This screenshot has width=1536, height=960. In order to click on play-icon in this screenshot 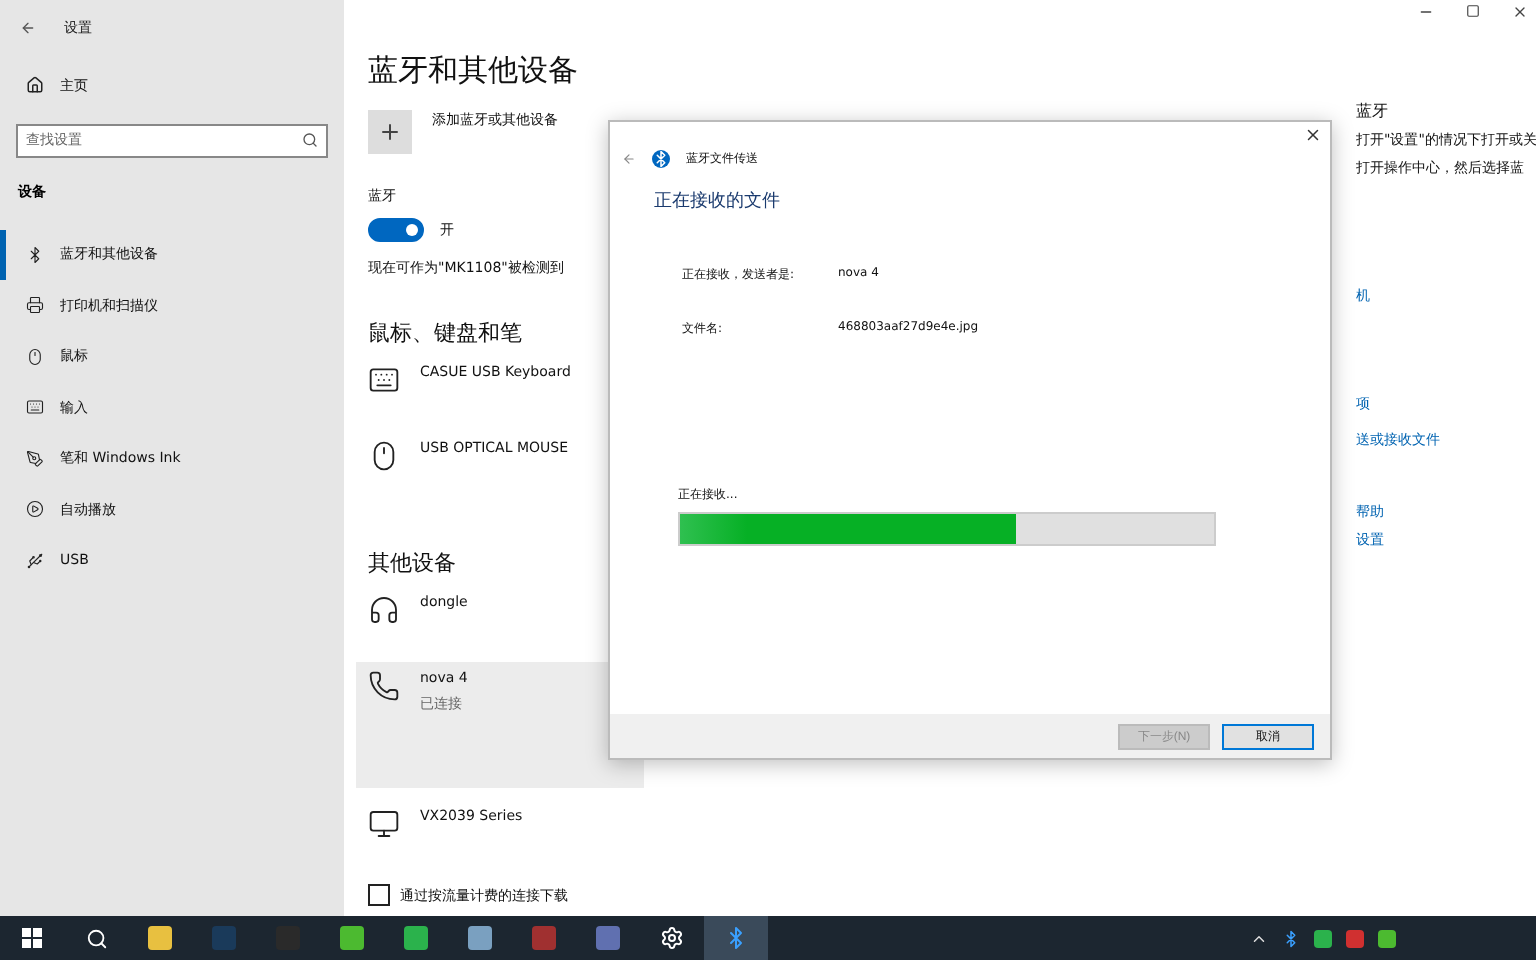, I will do `click(35, 509)`.